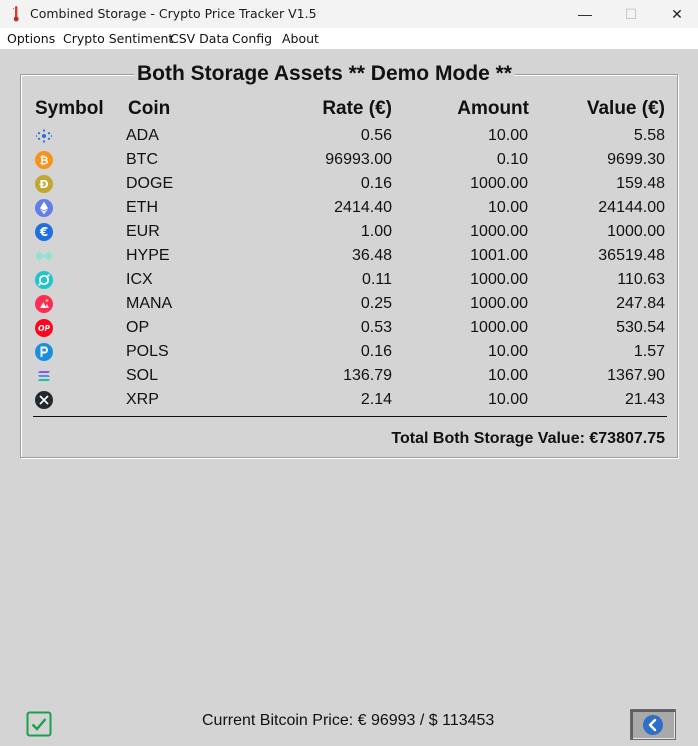  What do you see at coordinates (149, 303) in the screenshot?
I see `coin-name: MANA` at bounding box center [149, 303].